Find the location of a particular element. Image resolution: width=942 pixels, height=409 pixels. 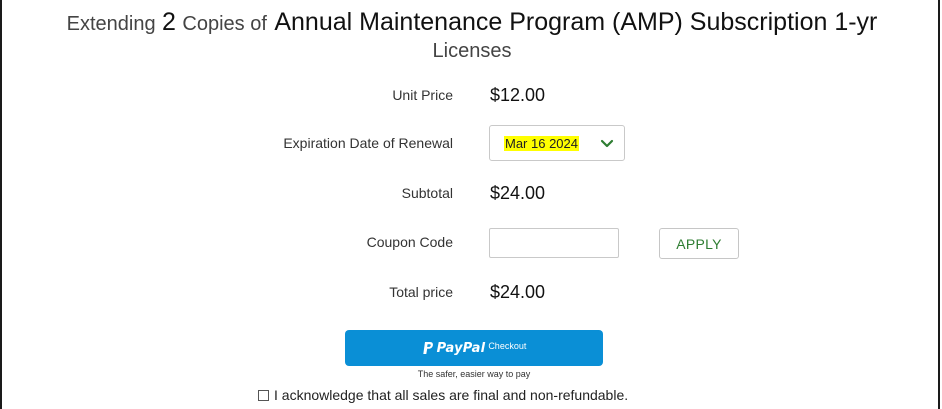

subtotal-value: $24.00 is located at coordinates (518, 193).